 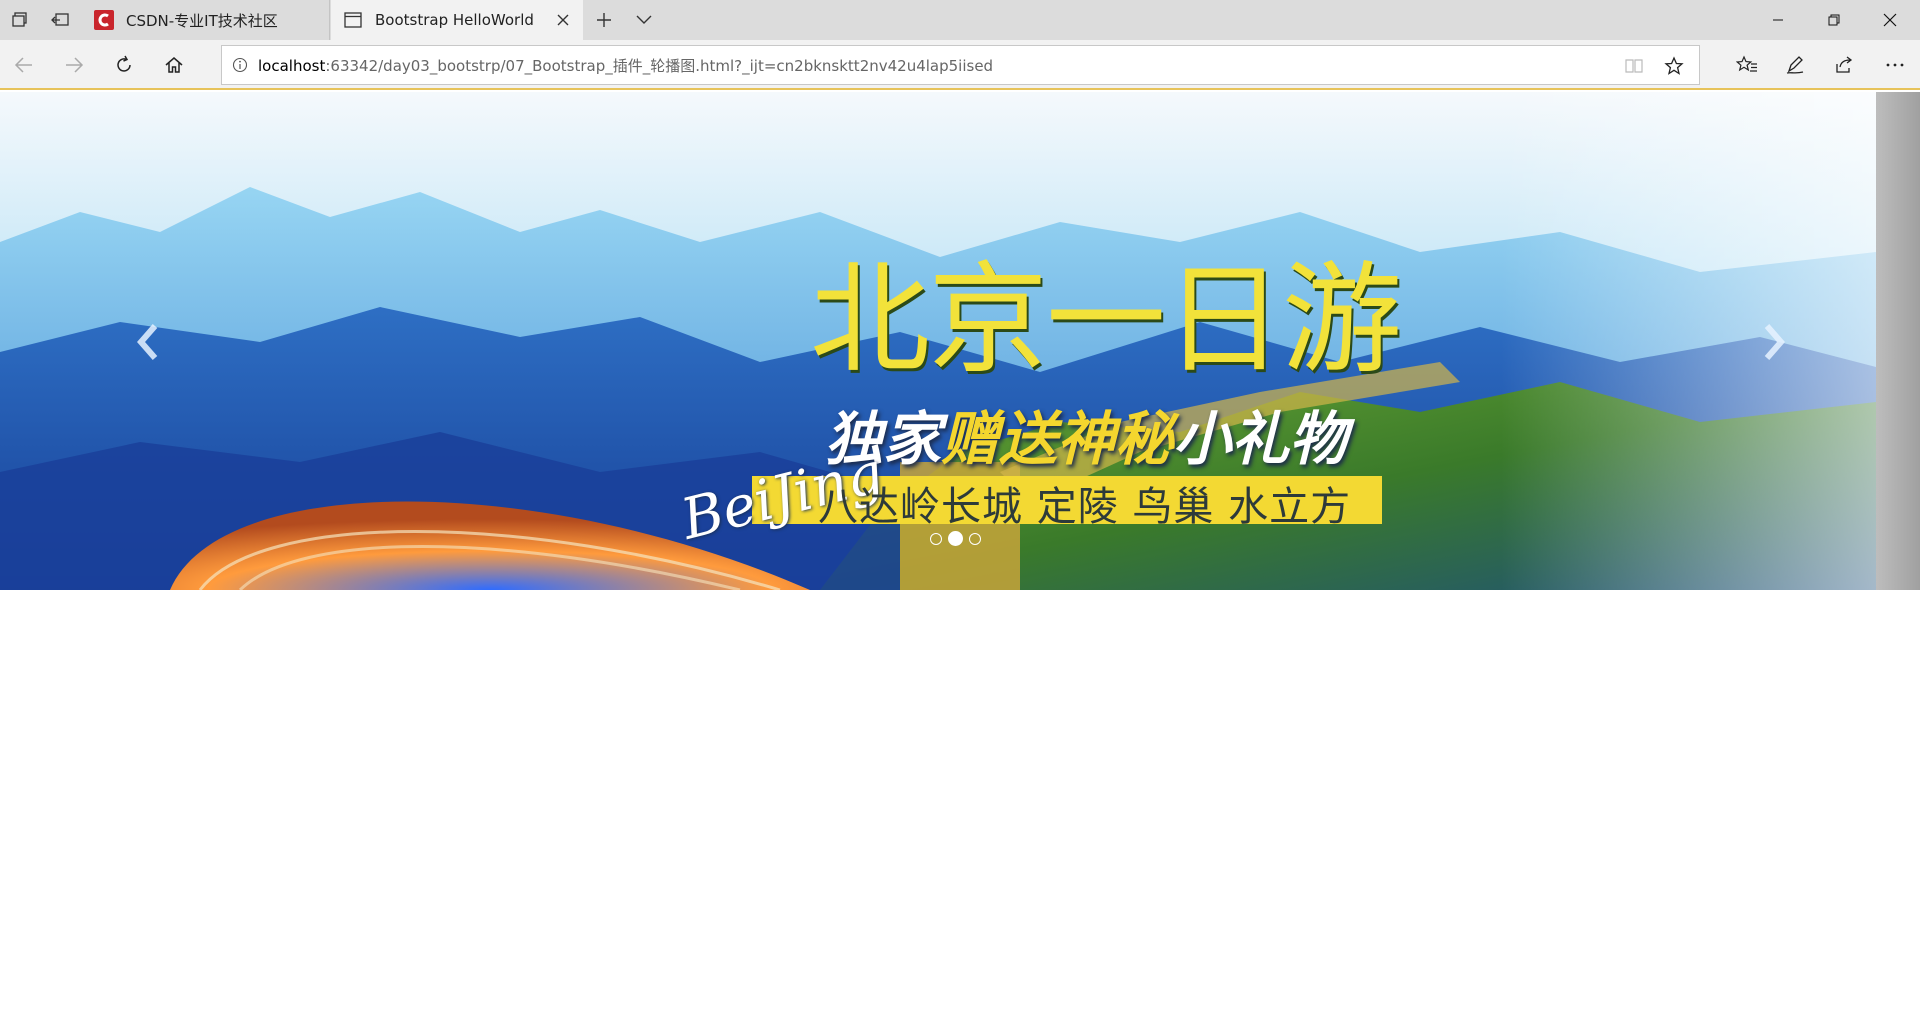 I want to click on banner-subtitle: 独家赠送神秘小礼物, so click(x=1086, y=434).